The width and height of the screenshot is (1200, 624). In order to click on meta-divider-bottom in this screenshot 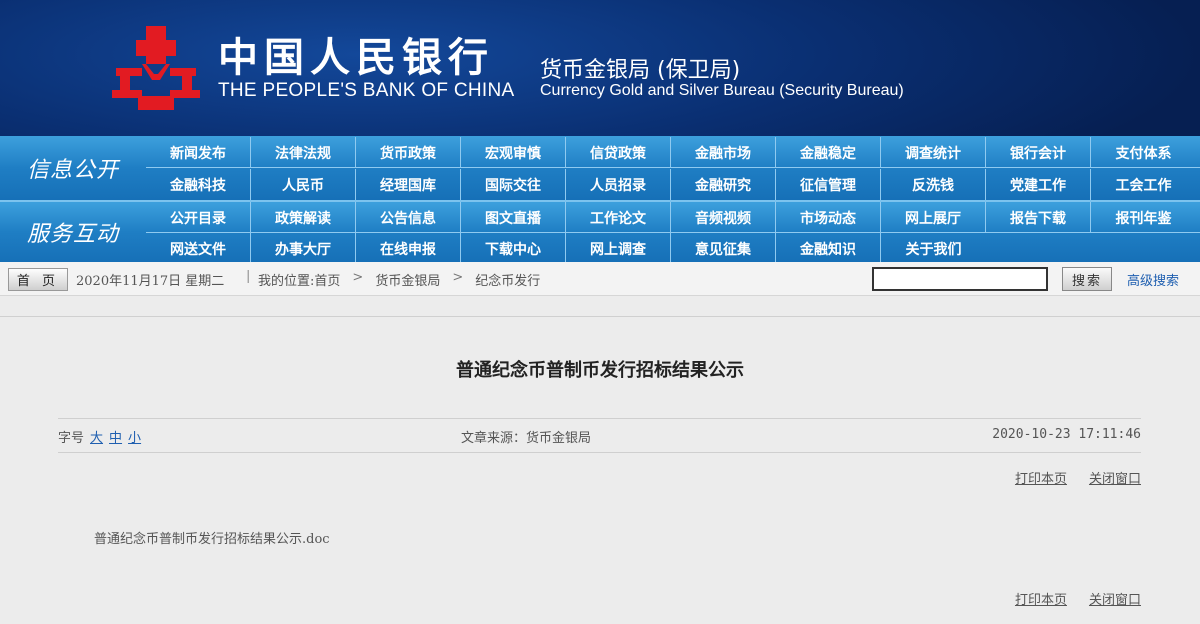, I will do `click(599, 452)`.